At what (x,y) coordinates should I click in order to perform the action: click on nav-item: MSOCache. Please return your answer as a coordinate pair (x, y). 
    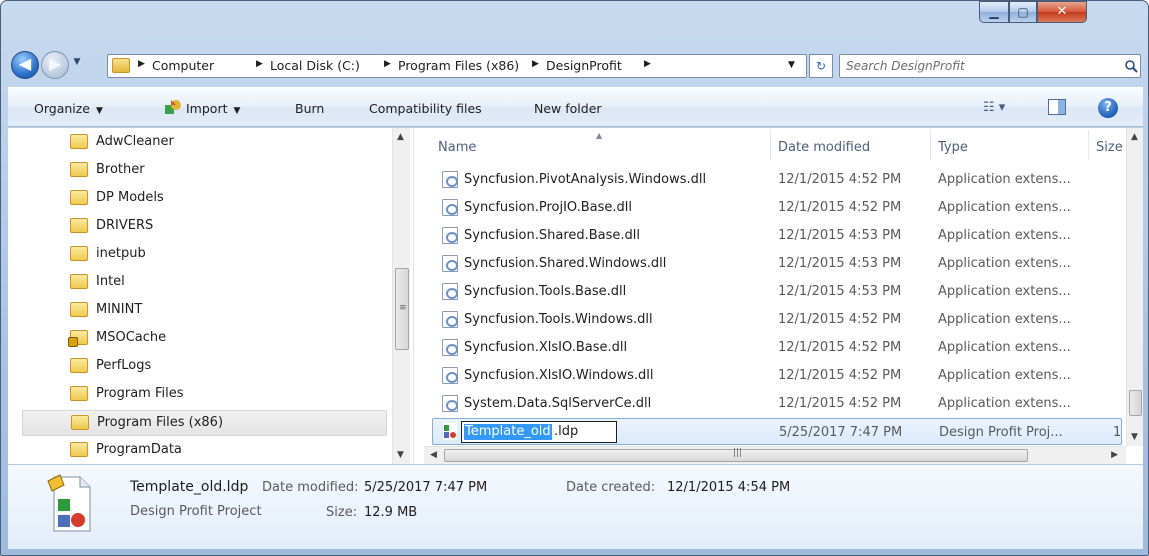
    Looking at the image, I should click on (204, 339).